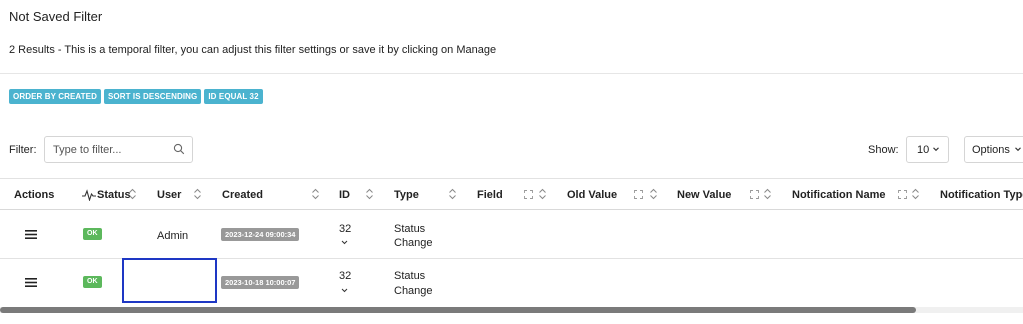 The height and width of the screenshot is (324, 1023). Describe the element at coordinates (923, 150) in the screenshot. I see `page-size-value: 10` at that location.